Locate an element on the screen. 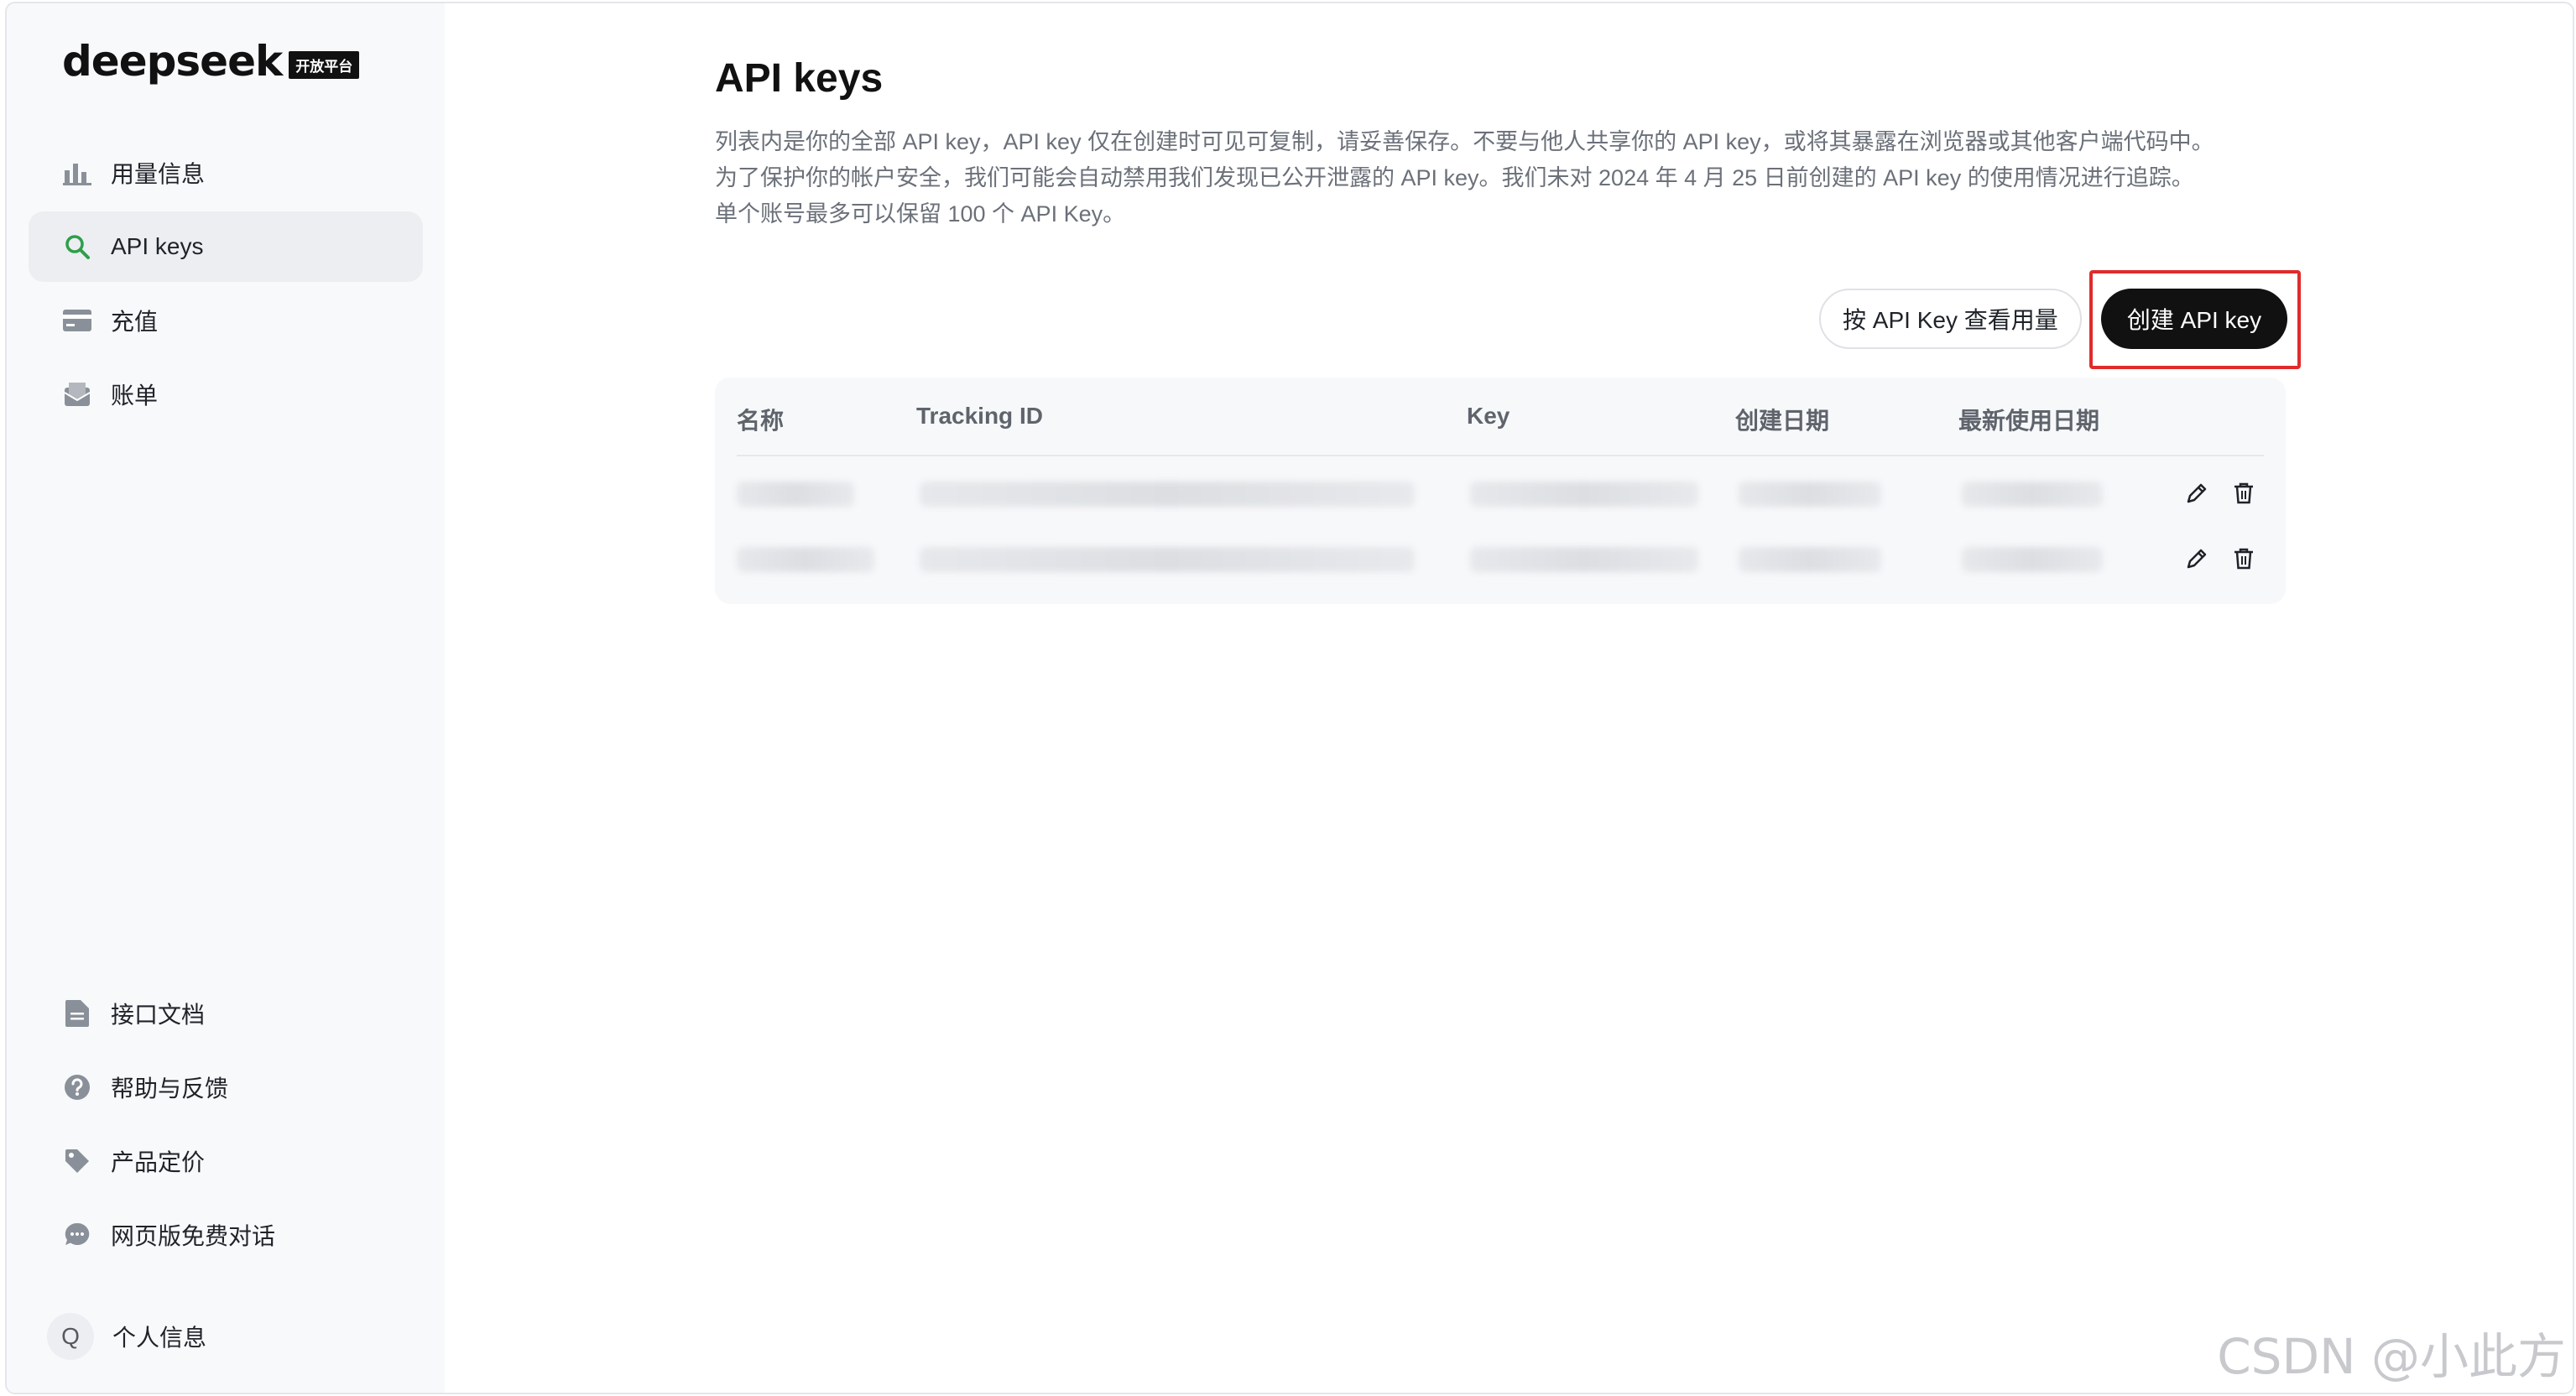 The width and height of the screenshot is (2576, 1396). api-keys-table: 名称 Tracking ID Key 创建日期 最新使用日期 is located at coordinates (1500, 491).